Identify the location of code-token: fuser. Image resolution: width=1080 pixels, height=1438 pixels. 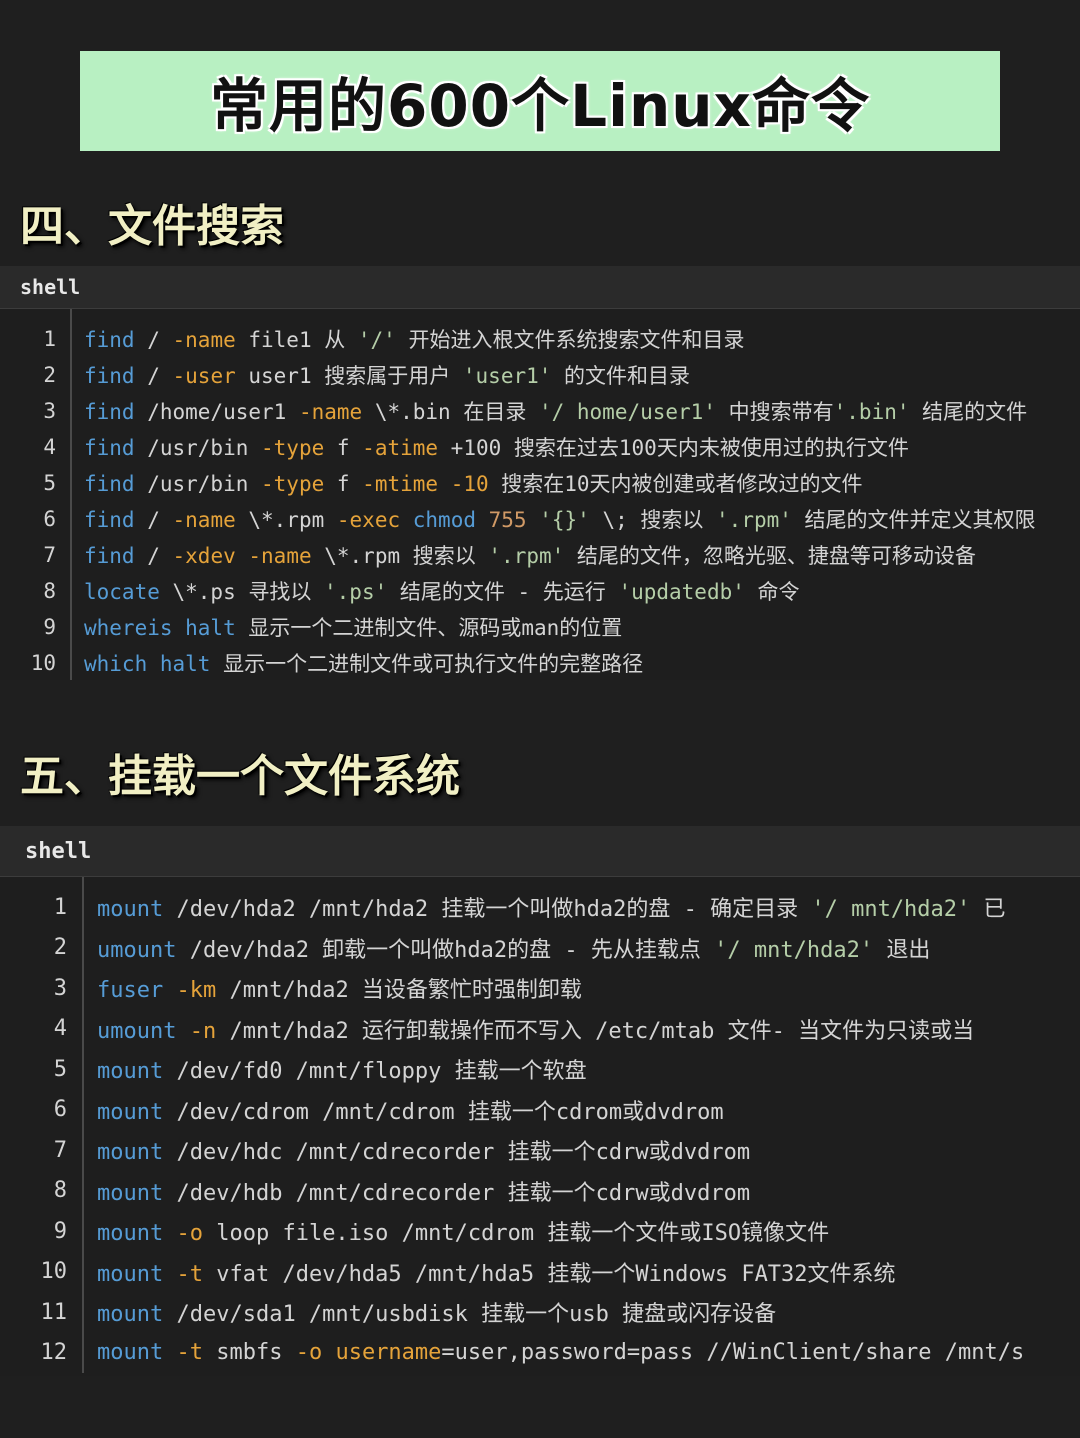
(130, 991).